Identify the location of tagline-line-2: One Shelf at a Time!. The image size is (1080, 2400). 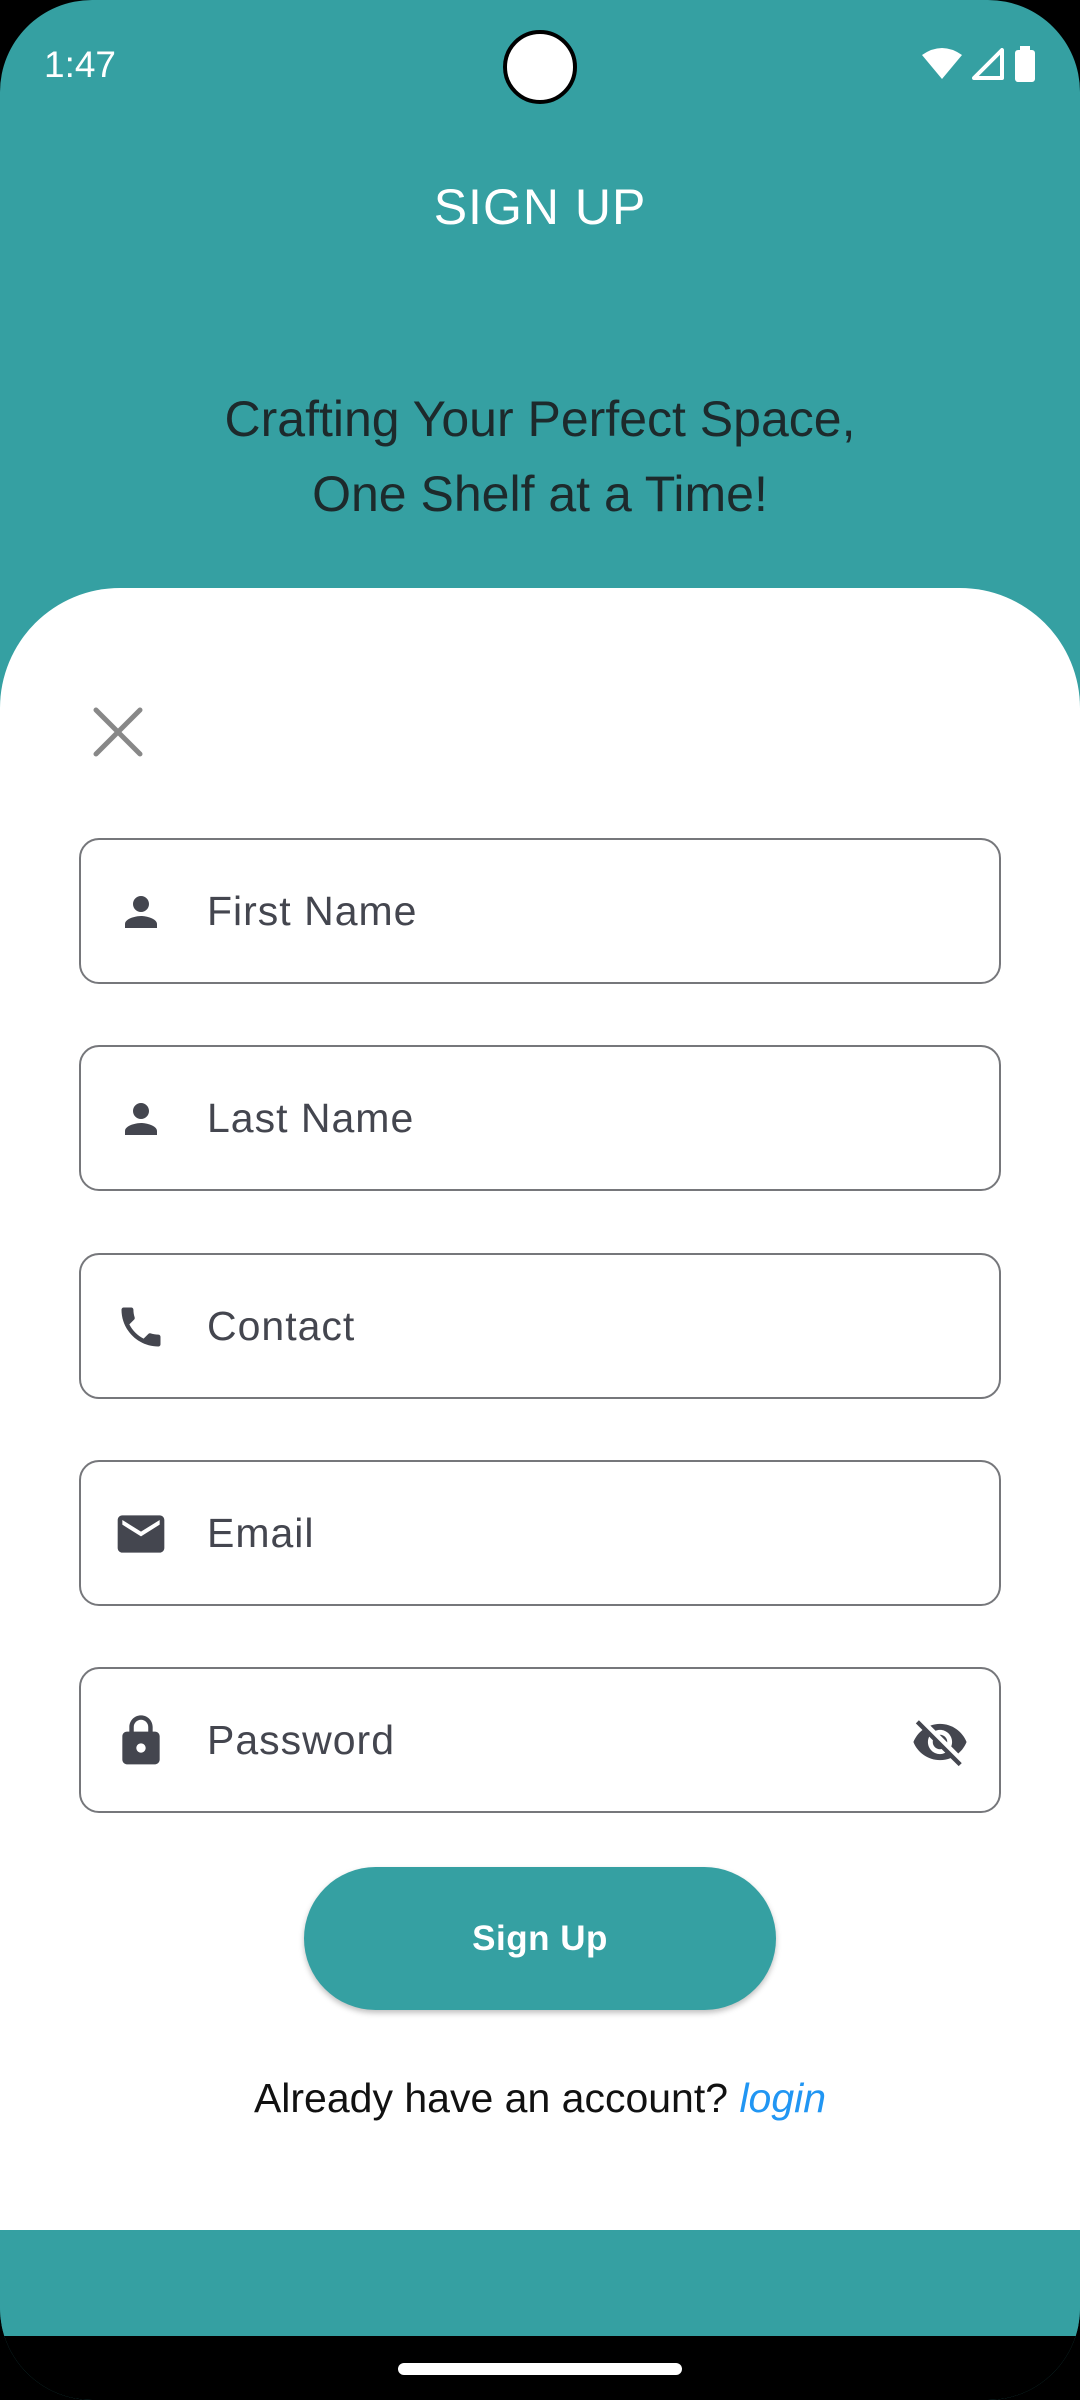
(540, 494).